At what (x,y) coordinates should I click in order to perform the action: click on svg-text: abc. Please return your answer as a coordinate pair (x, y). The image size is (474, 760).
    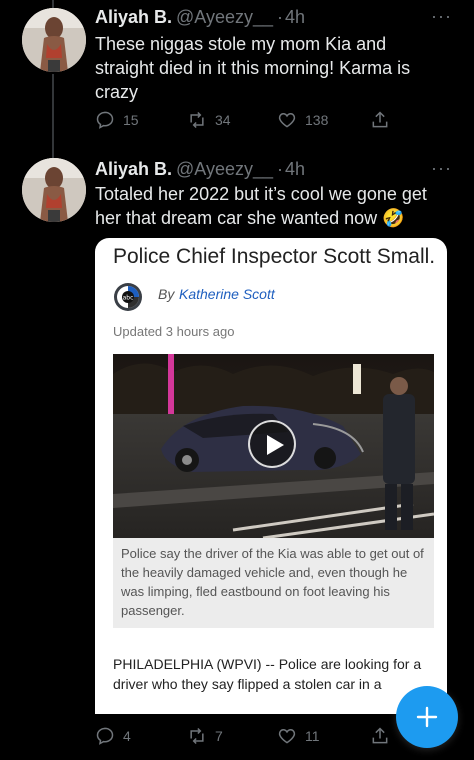
    Looking at the image, I should click on (128, 298).